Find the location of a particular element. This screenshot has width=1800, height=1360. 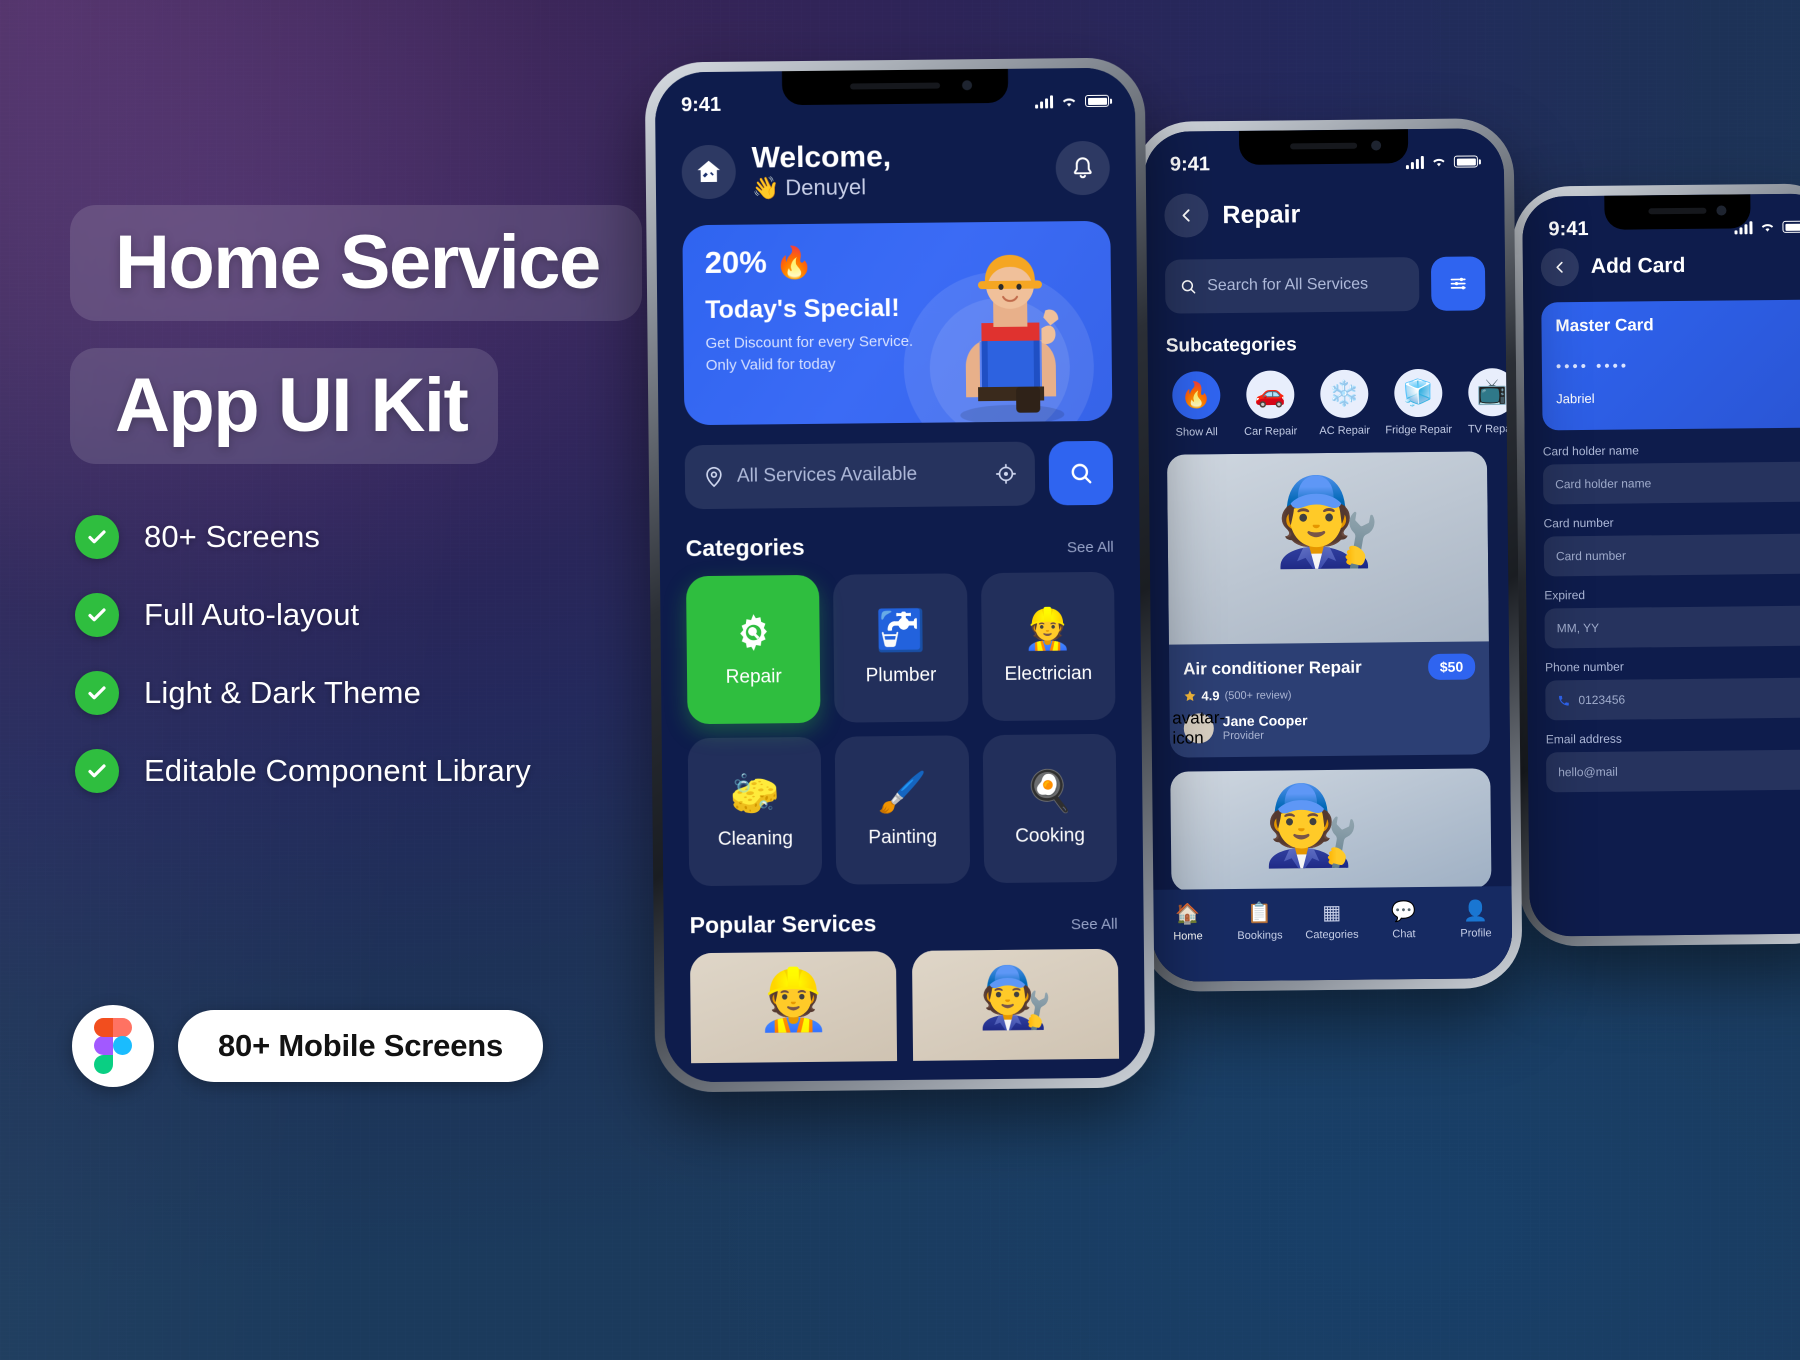

card-holder-input: Card holder name is located at coordinates (1671, 483).